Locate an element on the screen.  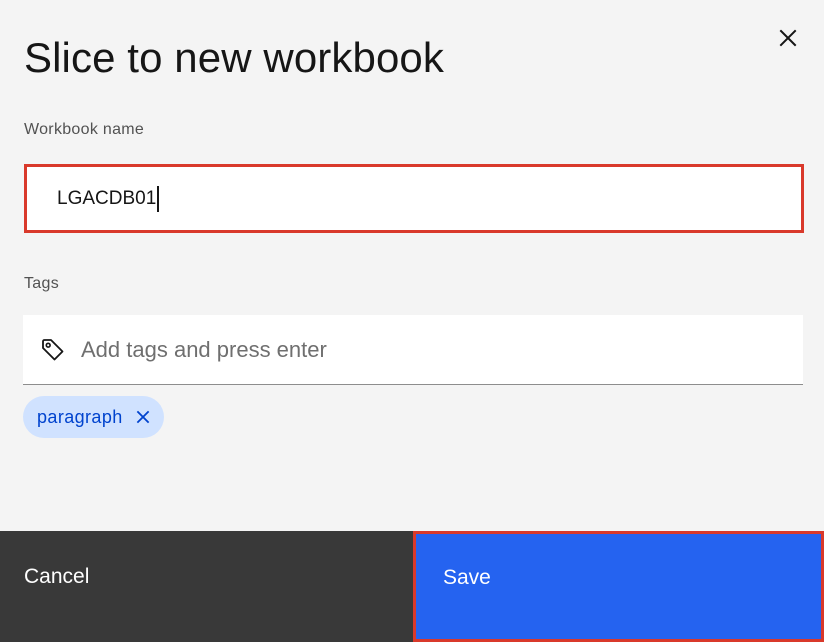
close-button is located at coordinates (788, 38).